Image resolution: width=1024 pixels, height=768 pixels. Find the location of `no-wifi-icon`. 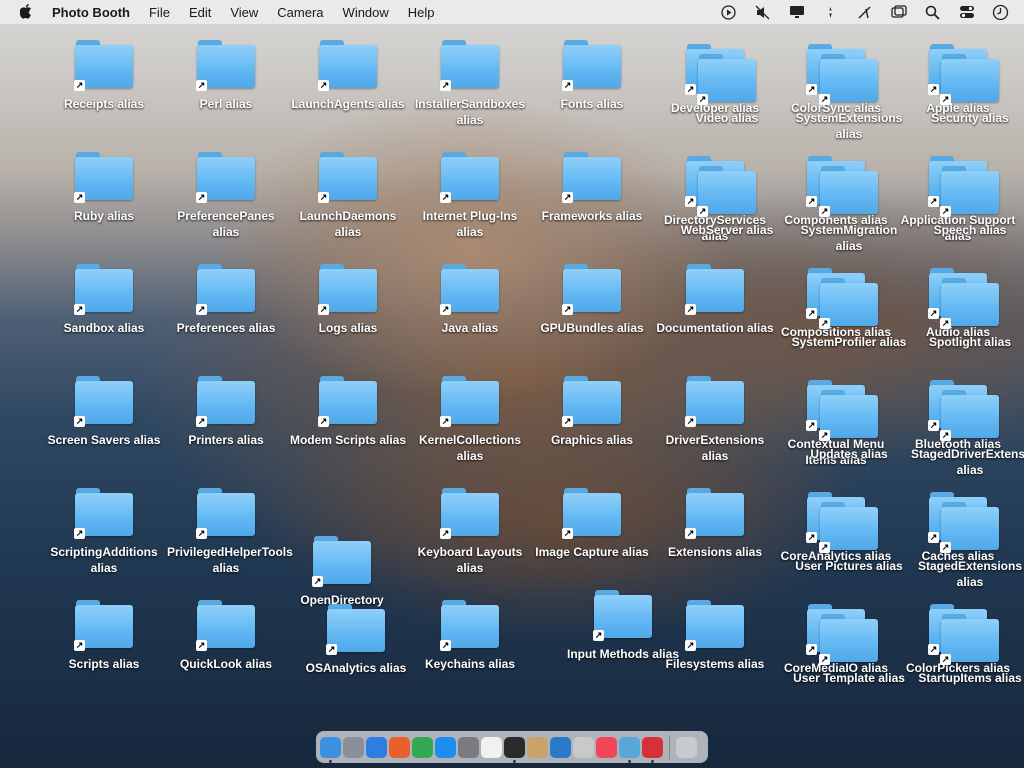

no-wifi-icon is located at coordinates (864, 12).